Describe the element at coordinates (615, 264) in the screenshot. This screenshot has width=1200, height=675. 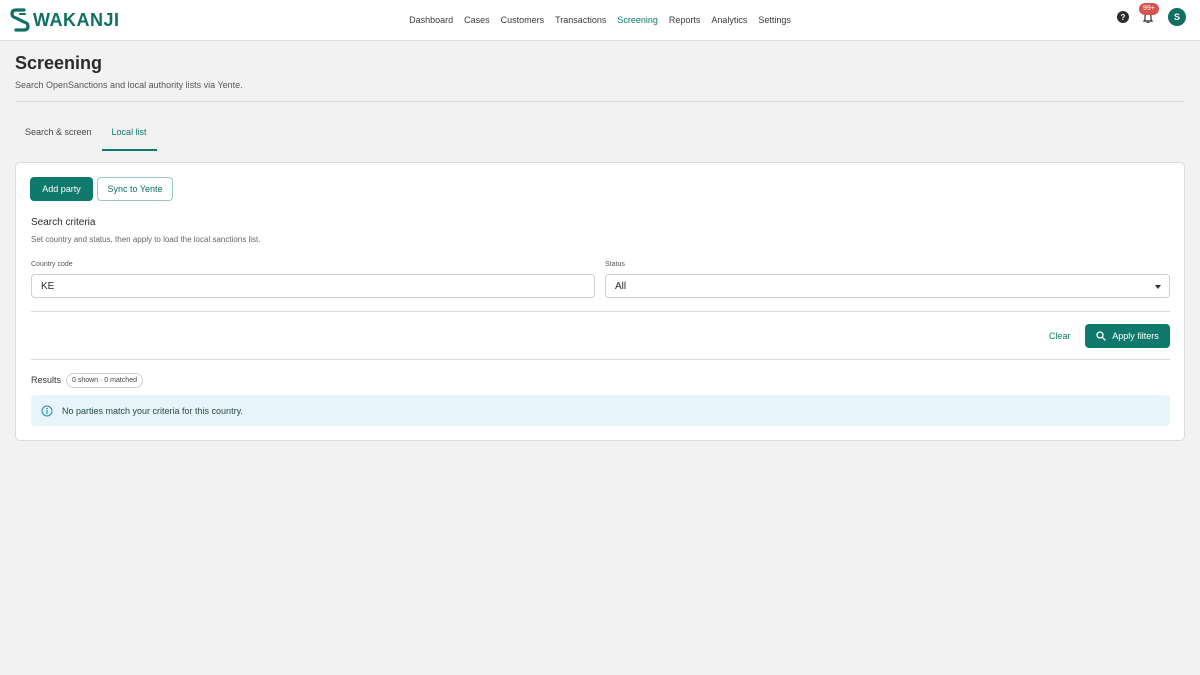
I see `status-label: Status` at that location.